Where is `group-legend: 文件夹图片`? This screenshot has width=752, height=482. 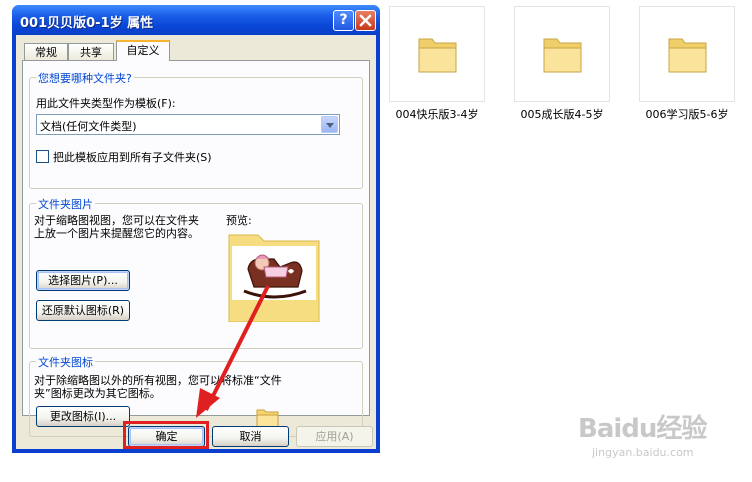
group-legend: 文件夹图片 is located at coordinates (65, 204).